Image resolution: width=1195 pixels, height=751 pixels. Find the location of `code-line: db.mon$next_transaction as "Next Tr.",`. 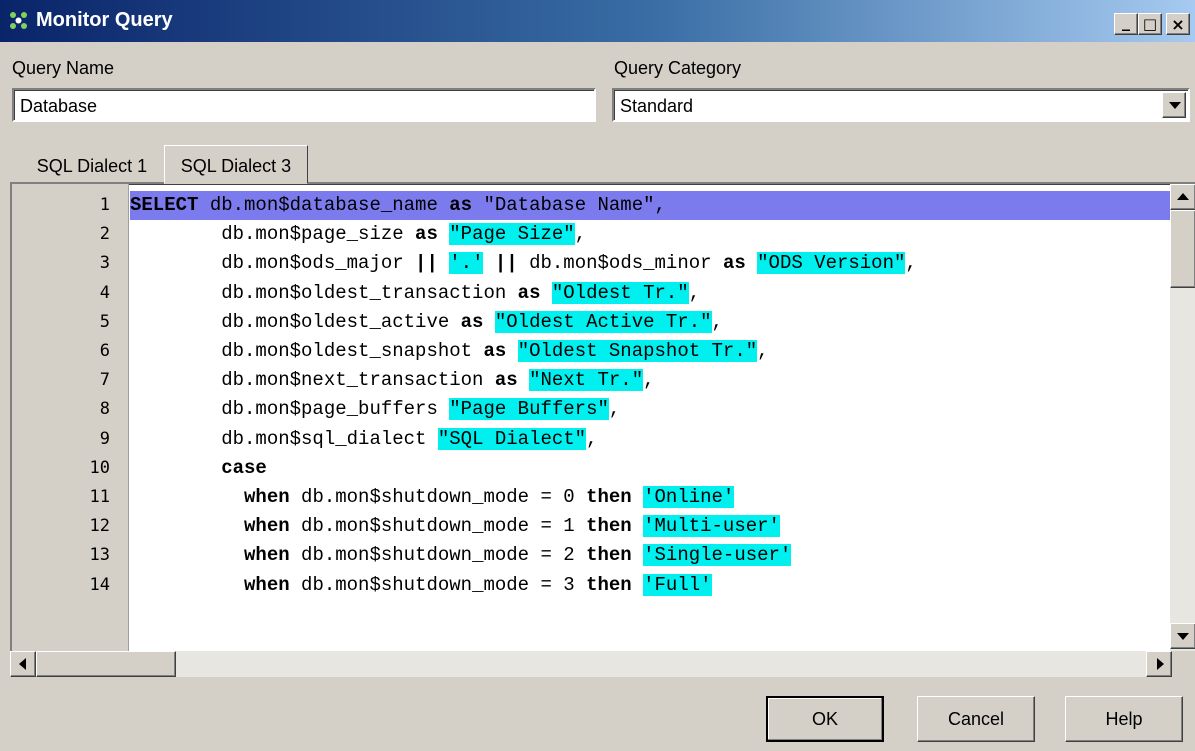

code-line: db.mon$next_transaction as "Next Tr.", is located at coordinates (392, 380).